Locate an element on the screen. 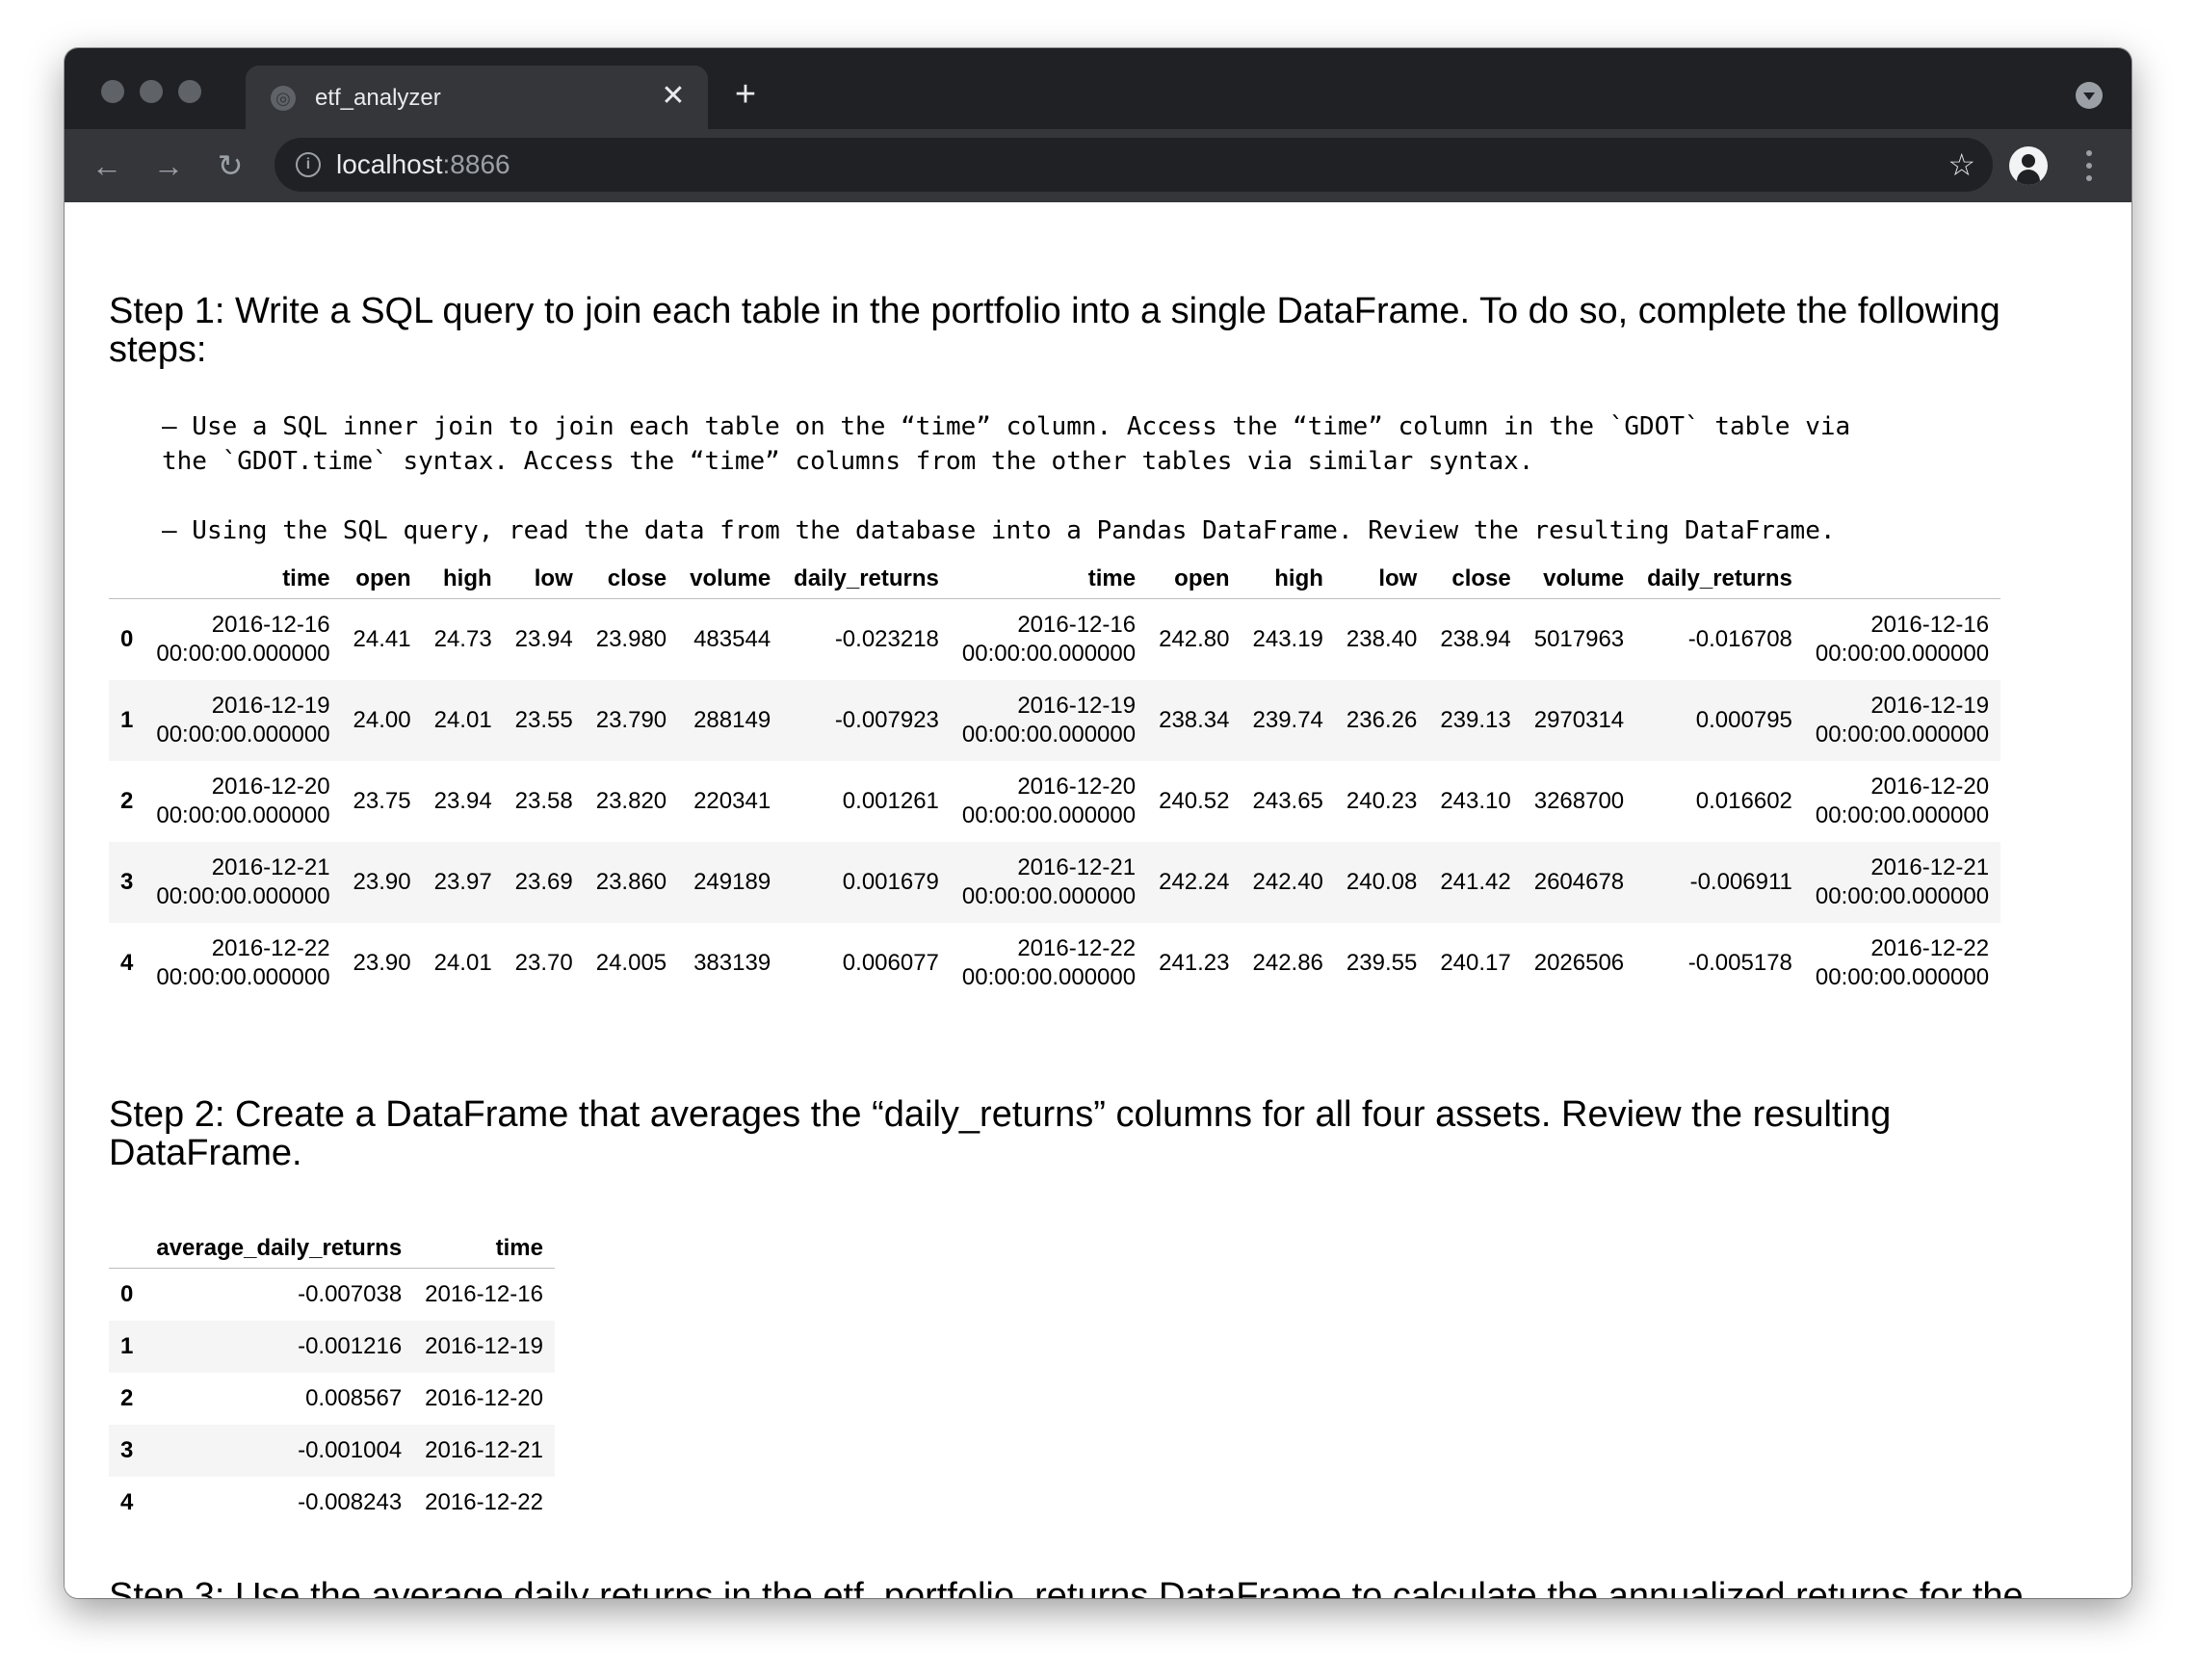 This screenshot has width=2196, height=1680. column-header is located at coordinates (127, 570).